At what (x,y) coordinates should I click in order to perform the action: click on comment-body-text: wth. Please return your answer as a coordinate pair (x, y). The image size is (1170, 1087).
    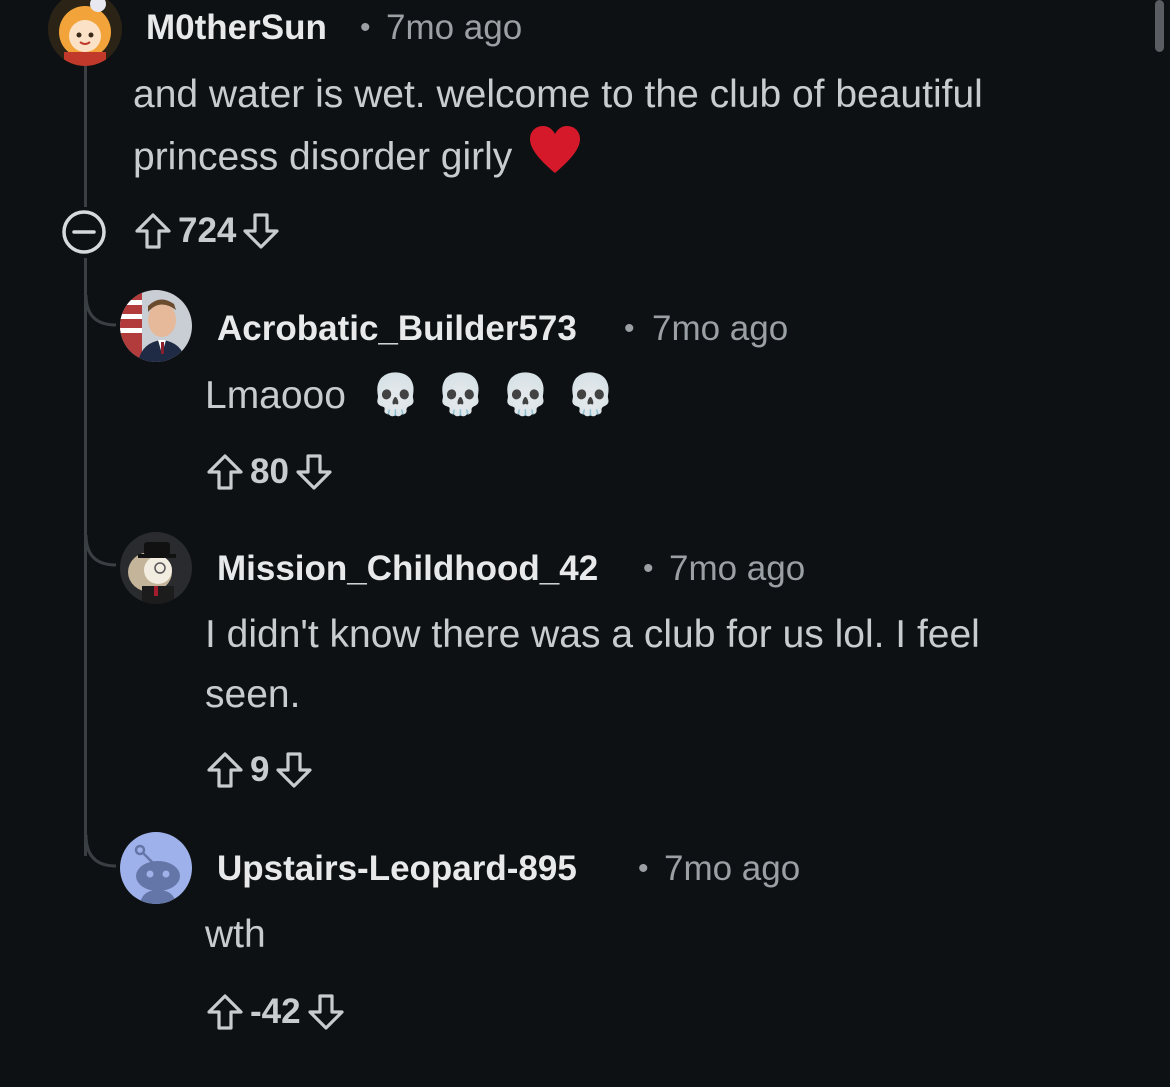
    Looking at the image, I should click on (235, 934).